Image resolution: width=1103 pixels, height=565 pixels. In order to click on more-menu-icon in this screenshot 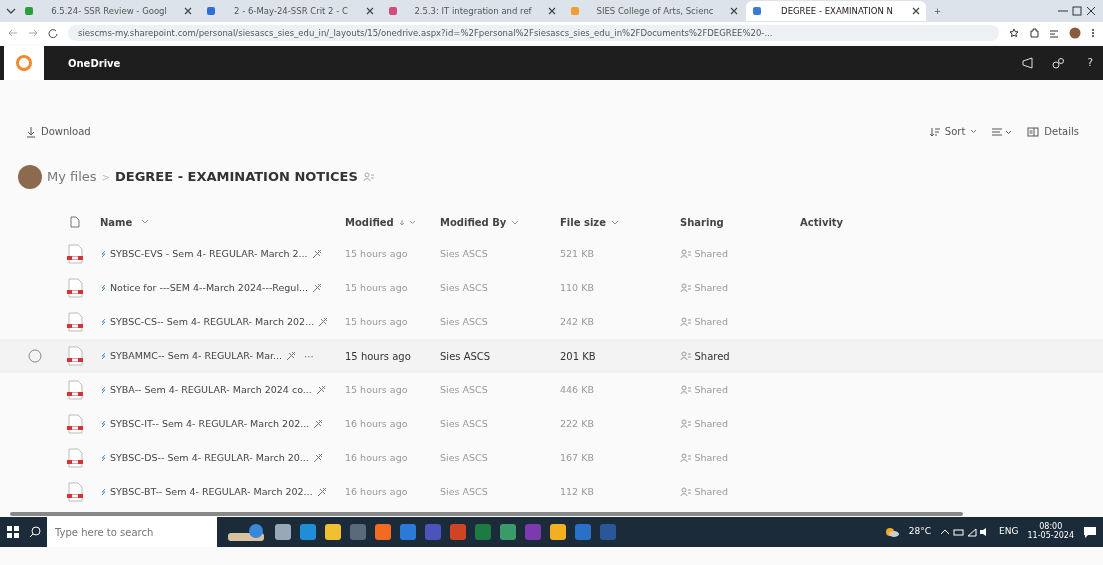, I will do `click(1093, 33)`.